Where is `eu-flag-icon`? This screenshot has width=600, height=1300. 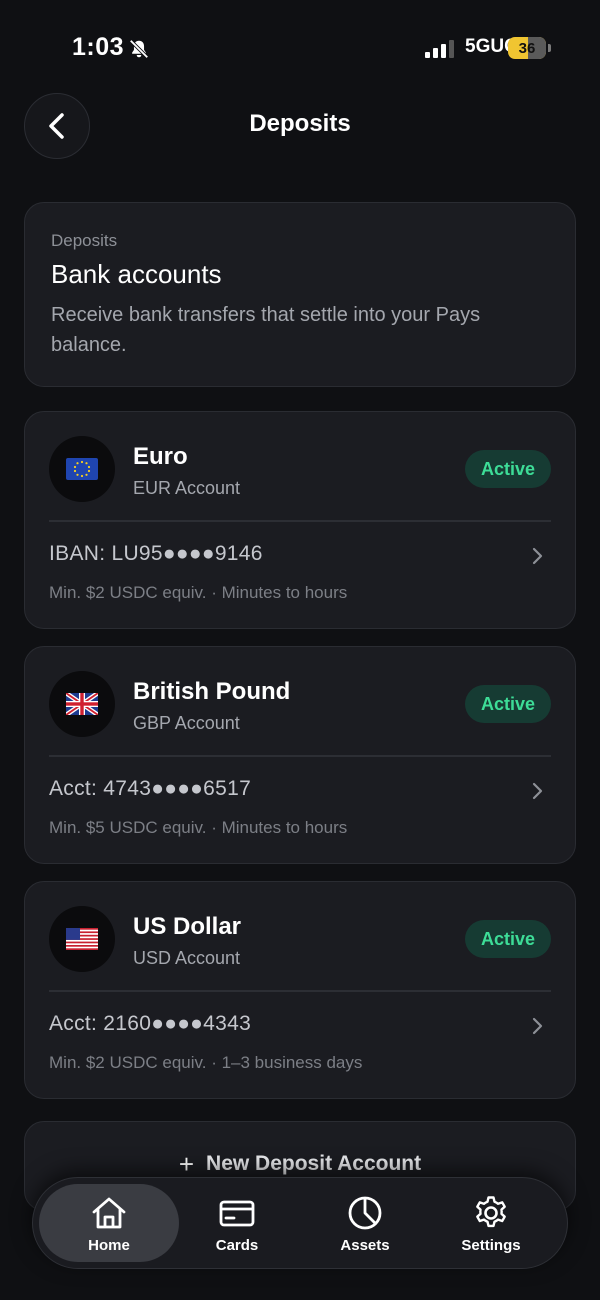 eu-flag-icon is located at coordinates (82, 469).